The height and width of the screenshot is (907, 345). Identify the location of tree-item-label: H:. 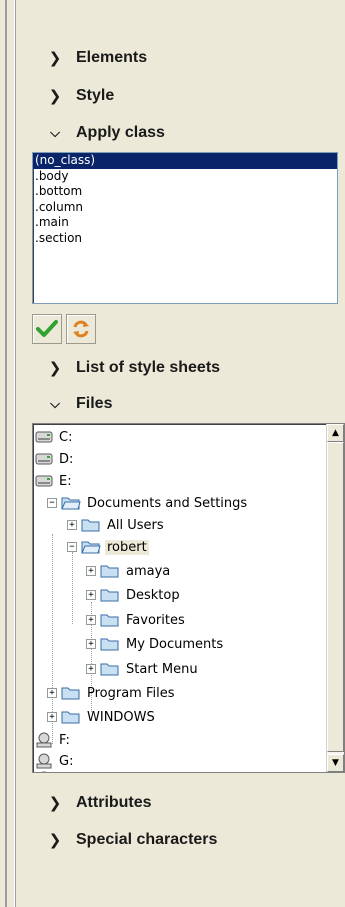
(66, 772).